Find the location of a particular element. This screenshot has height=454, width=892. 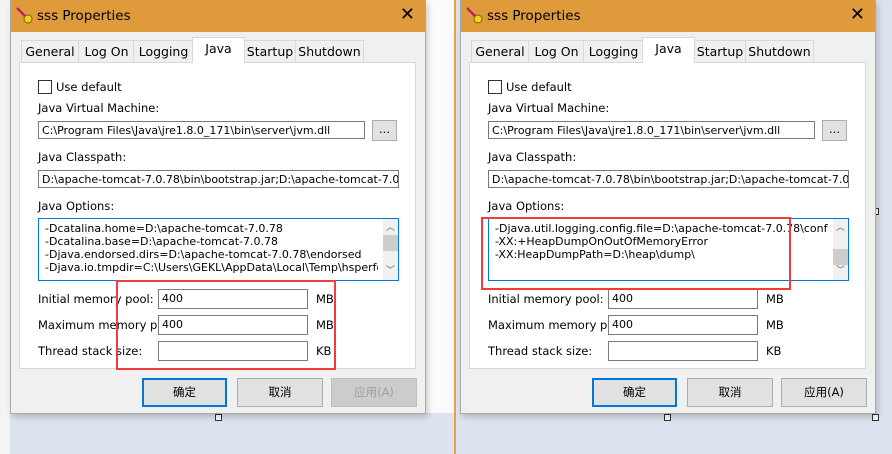

java-option-line: -Dcatalina.home=D:\apache-tomcat-7.0.78 is located at coordinates (164, 228).